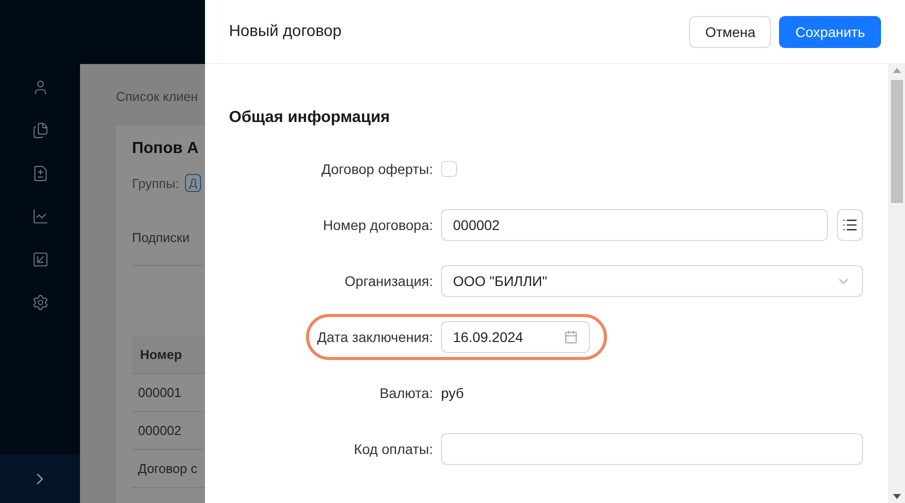  What do you see at coordinates (896, 141) in the screenshot?
I see `scrollbar-thumb` at bounding box center [896, 141].